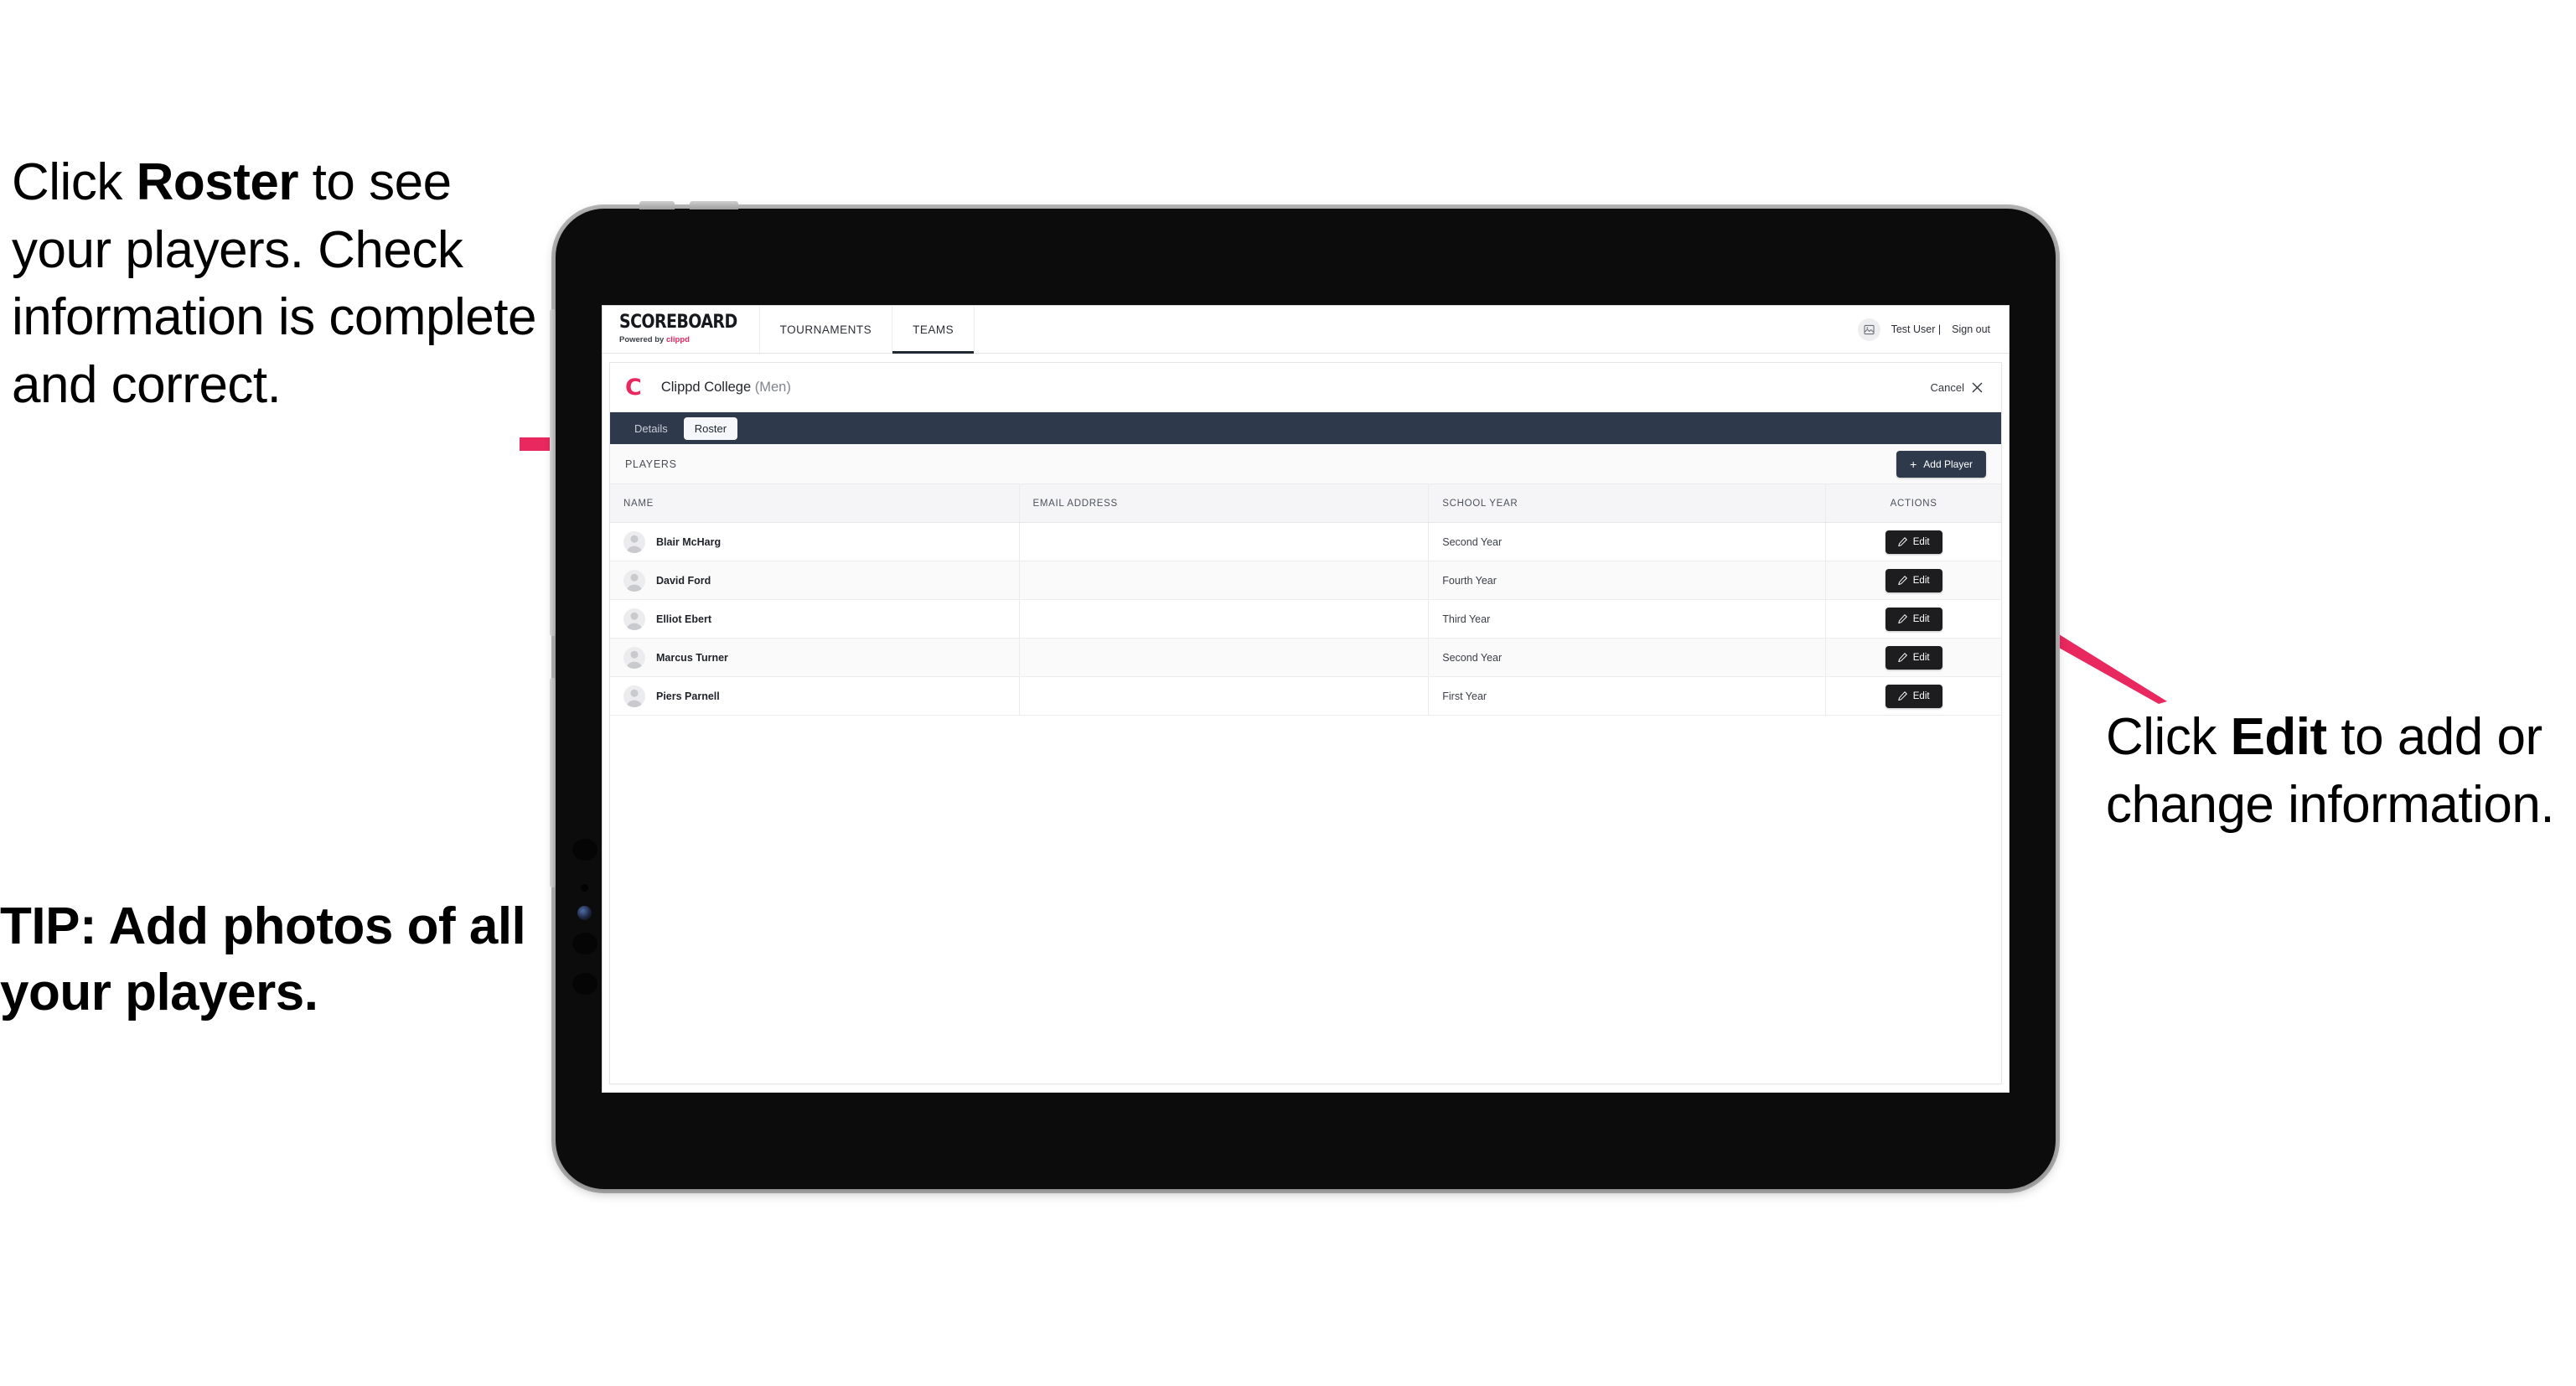 This screenshot has width=2576, height=1386. Describe the element at coordinates (584, 850) in the screenshot. I see `bezel-sensor-a` at that location.